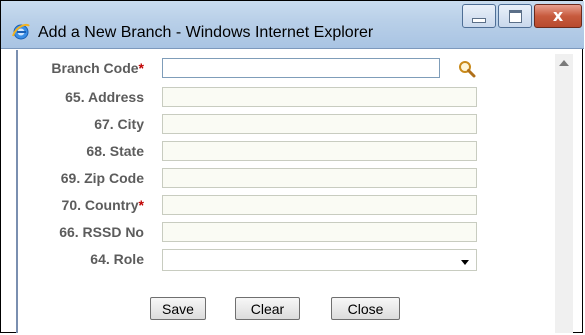  I want to click on address-label: 65. Address, so click(104, 97).